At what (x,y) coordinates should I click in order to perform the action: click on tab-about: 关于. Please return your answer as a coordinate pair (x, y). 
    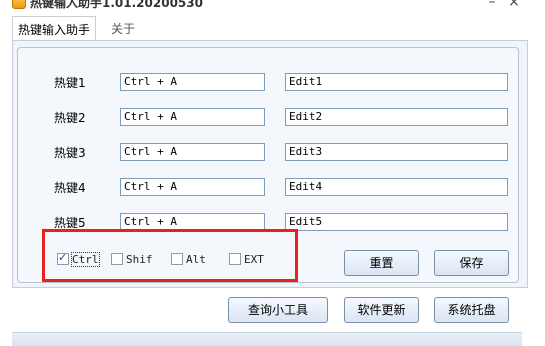
    Looking at the image, I should click on (123, 28).